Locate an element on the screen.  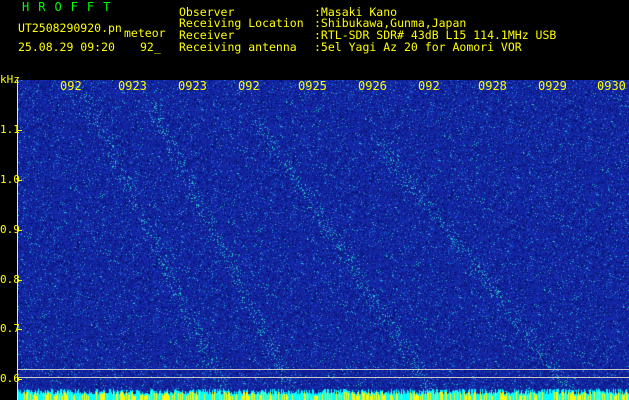
antenna-label: Receiving antenna is located at coordinates (238, 47).